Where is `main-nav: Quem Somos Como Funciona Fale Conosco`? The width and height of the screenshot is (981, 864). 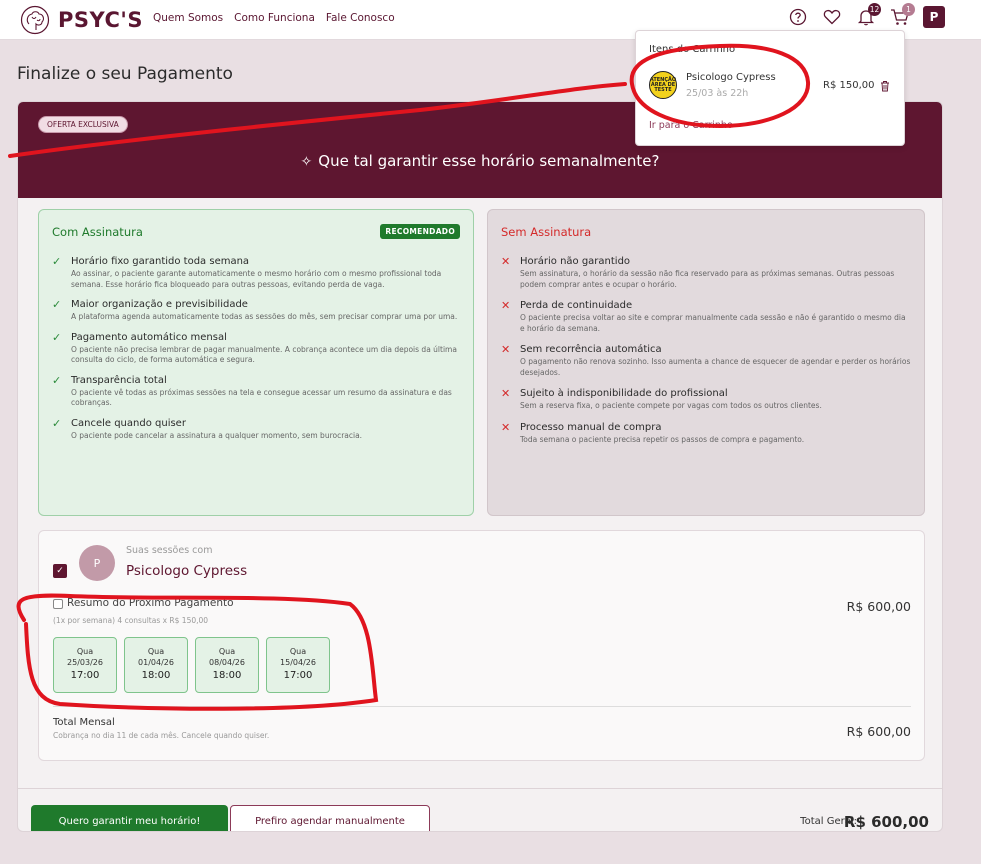
main-nav: Quem Somos Como Funciona Fale Conosco is located at coordinates (274, 18).